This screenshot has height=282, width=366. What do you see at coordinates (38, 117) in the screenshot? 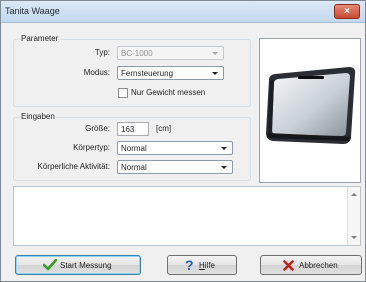
I see `eingaben-legend: Eingaben` at bounding box center [38, 117].